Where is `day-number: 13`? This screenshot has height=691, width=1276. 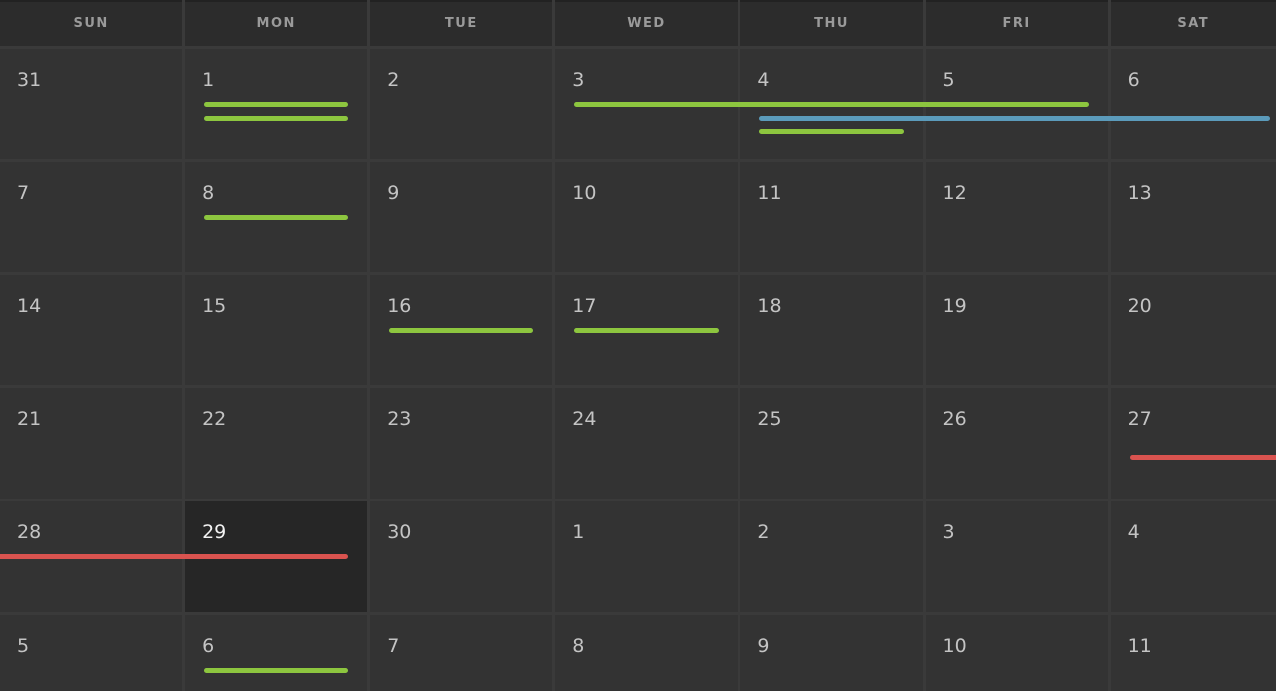 day-number: 13 is located at coordinates (1139, 193).